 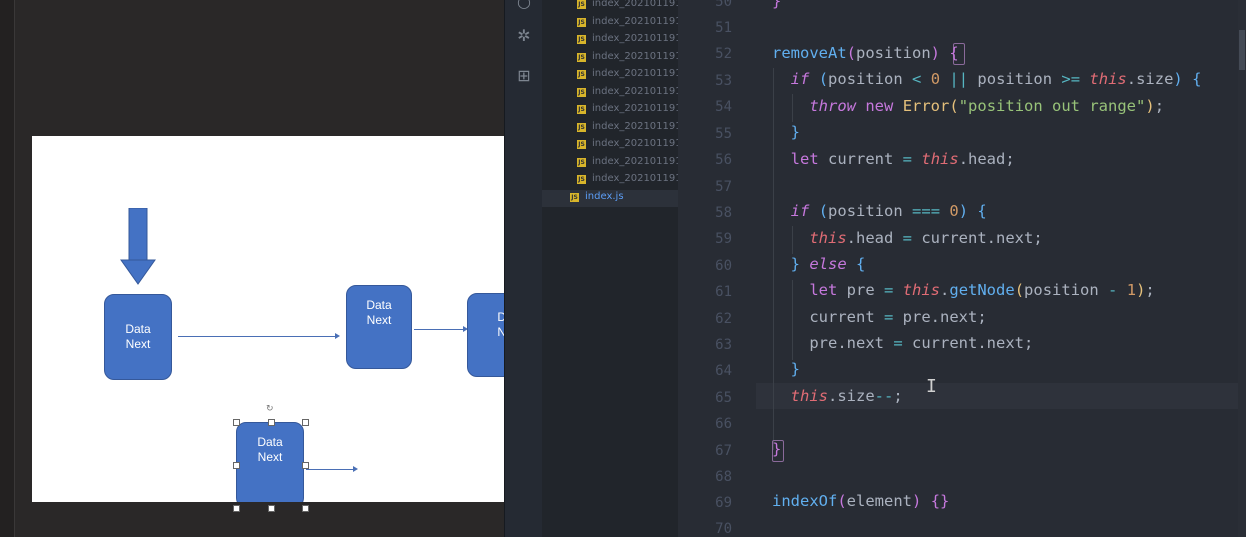 I want to click on line-number: 57, so click(x=723, y=187).